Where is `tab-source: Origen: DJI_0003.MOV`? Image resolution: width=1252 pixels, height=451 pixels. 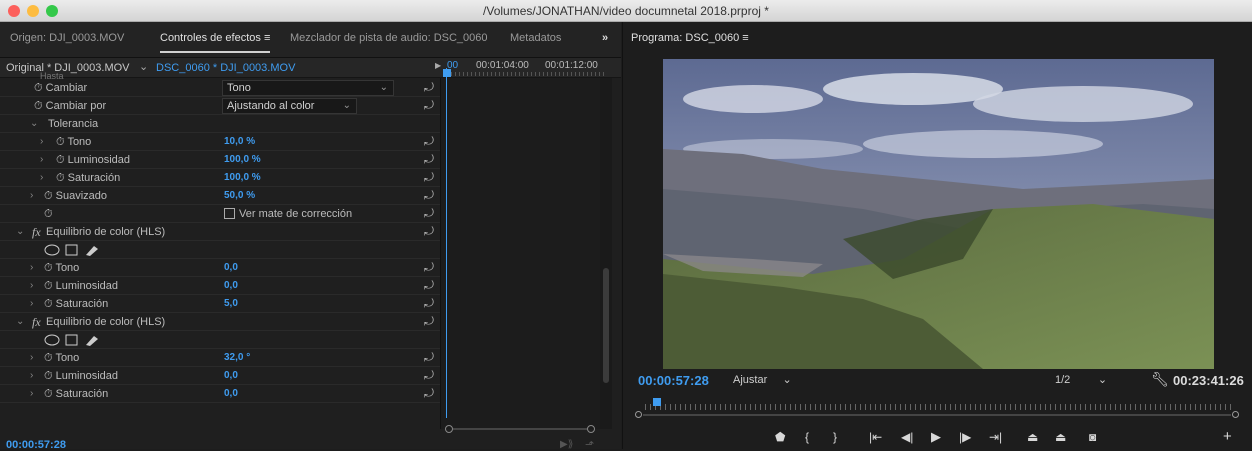
tab-source: Origen: DJI_0003.MOV is located at coordinates (67, 38).